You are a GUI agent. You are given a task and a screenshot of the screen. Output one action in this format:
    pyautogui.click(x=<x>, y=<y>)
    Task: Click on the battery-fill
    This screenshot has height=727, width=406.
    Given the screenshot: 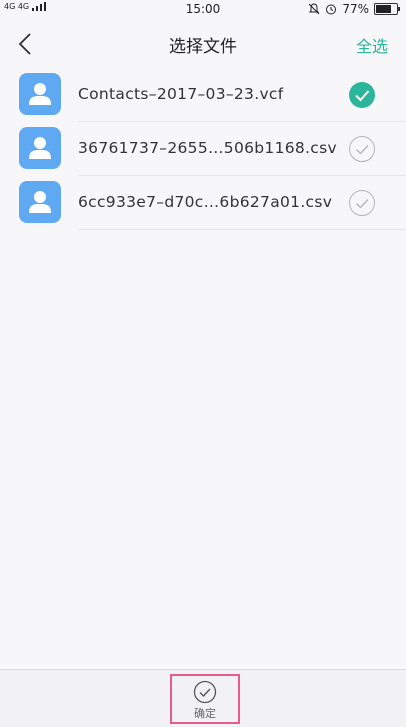 What is the action you would take?
    pyautogui.click(x=384, y=9)
    